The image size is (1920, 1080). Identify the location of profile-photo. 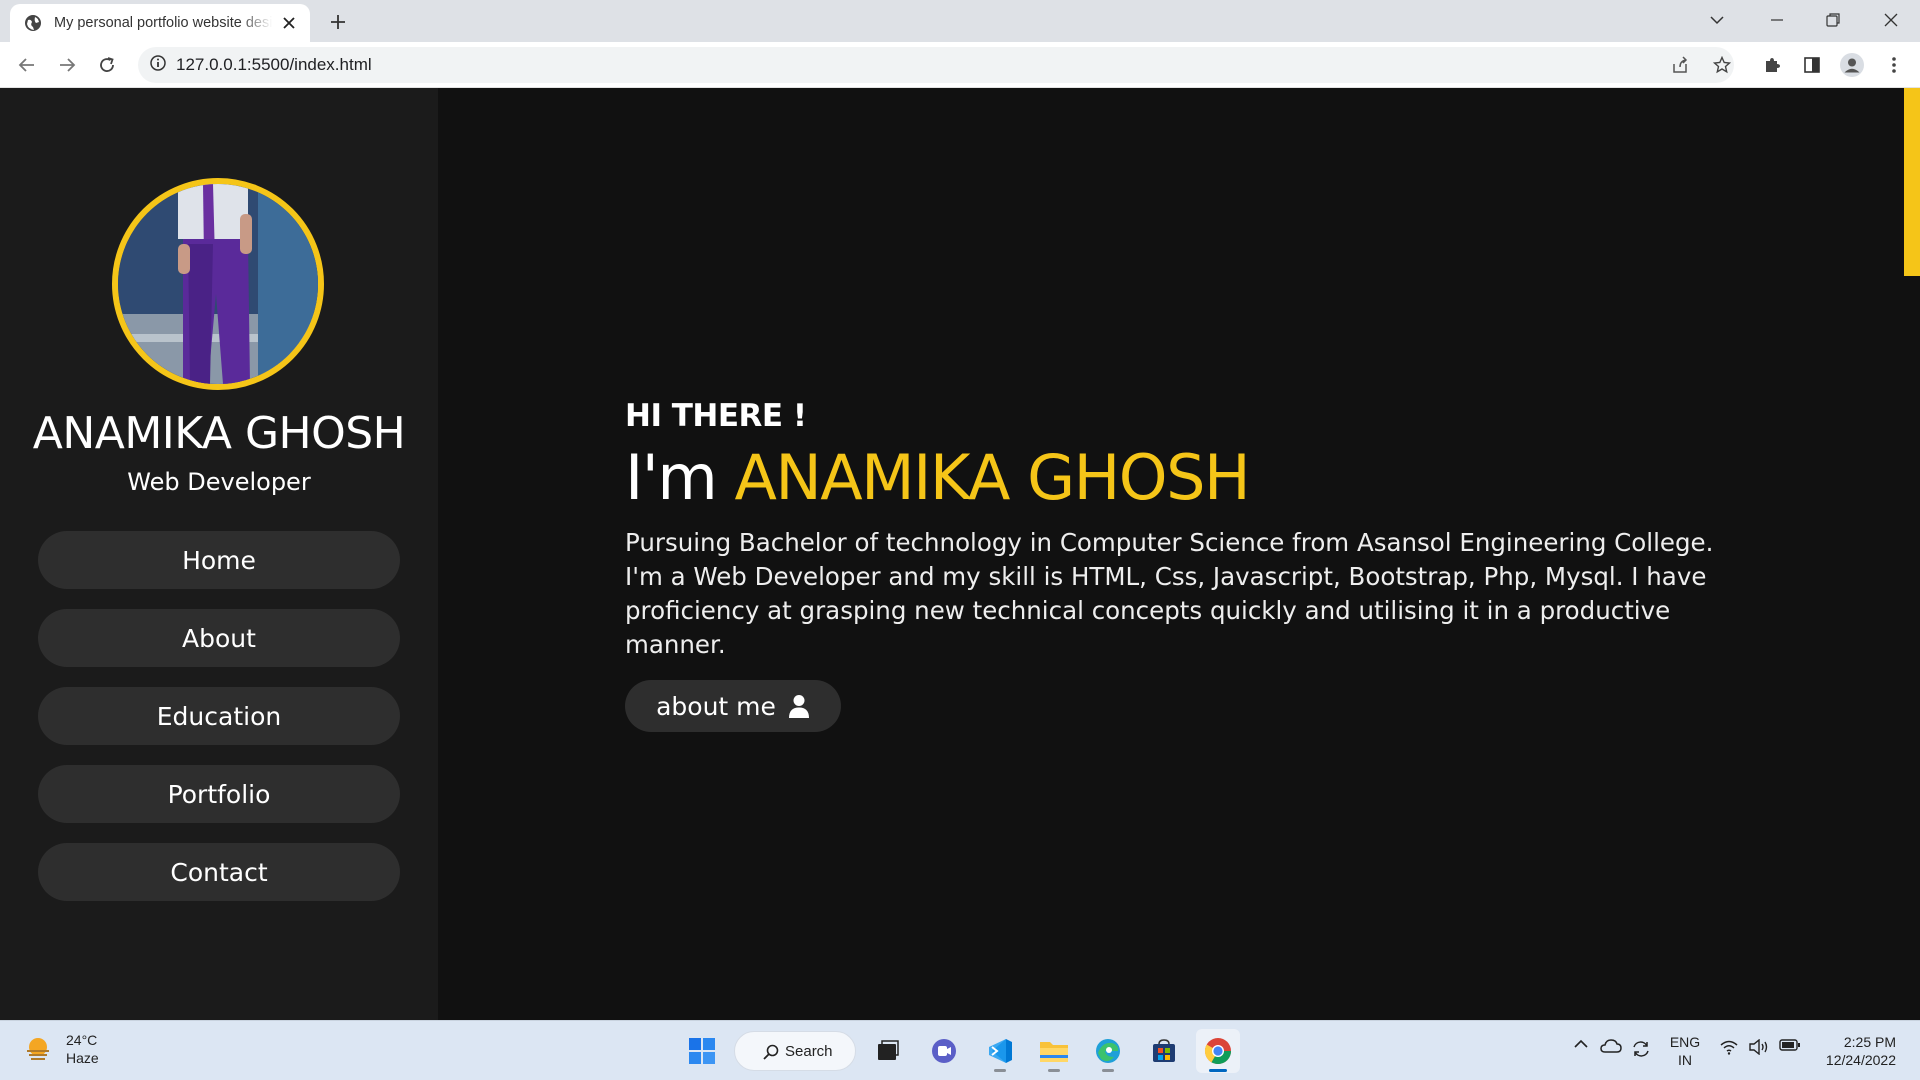
(218, 284).